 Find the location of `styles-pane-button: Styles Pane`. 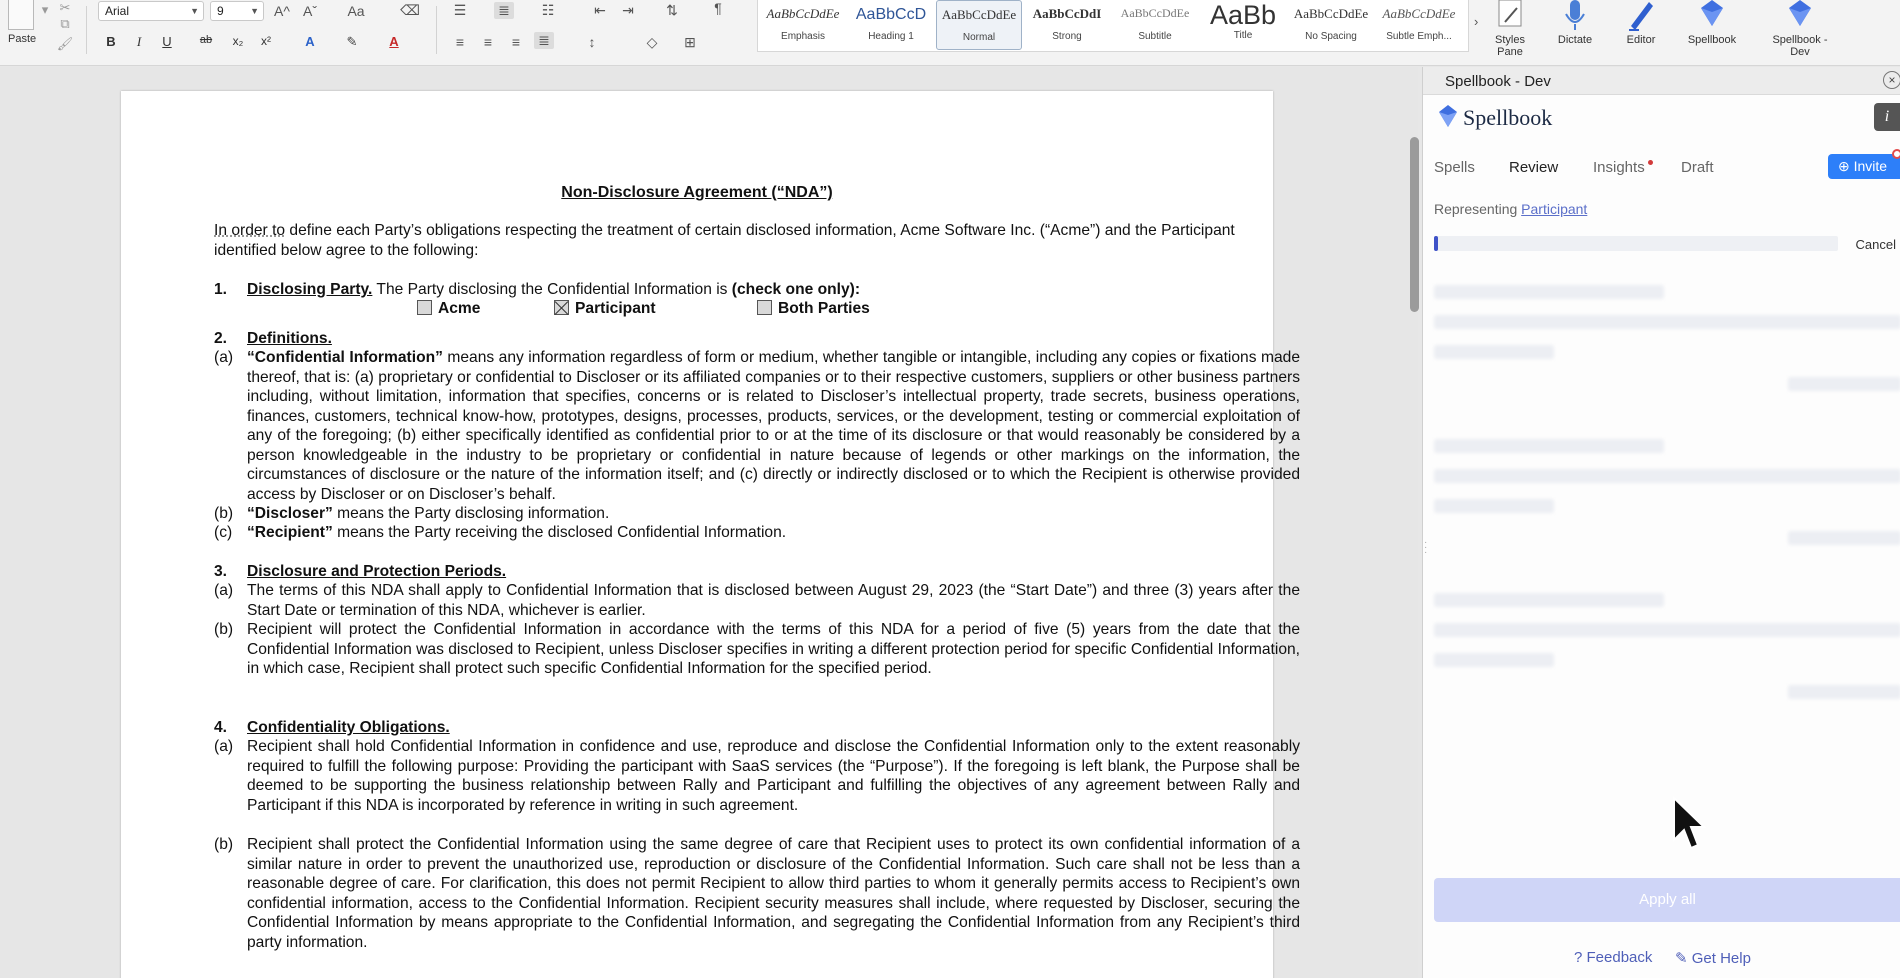

styles-pane-button: Styles Pane is located at coordinates (1510, 30).